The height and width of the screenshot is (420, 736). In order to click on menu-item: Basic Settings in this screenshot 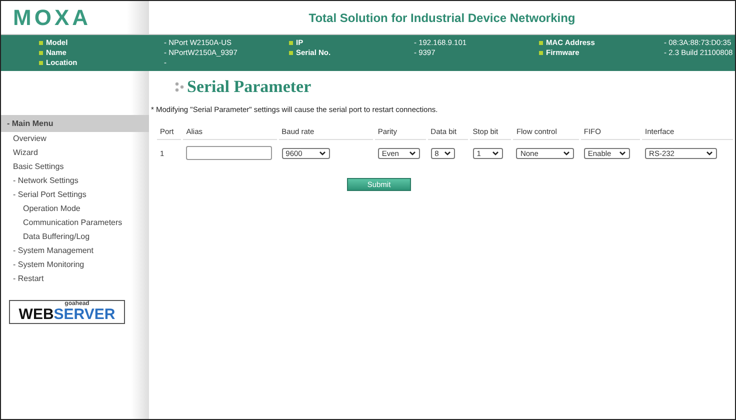, I will do `click(75, 167)`.